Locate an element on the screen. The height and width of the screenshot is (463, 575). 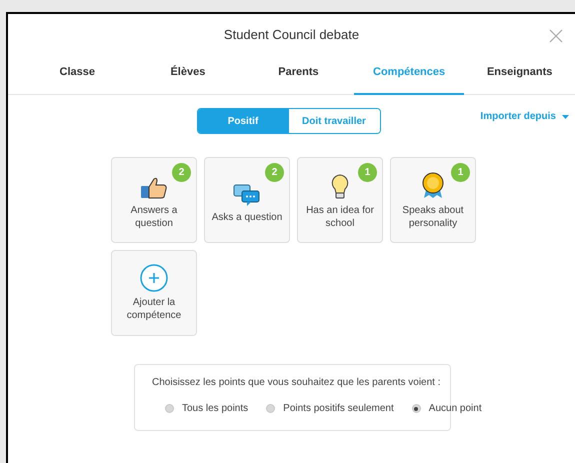
close-button is located at coordinates (557, 36).